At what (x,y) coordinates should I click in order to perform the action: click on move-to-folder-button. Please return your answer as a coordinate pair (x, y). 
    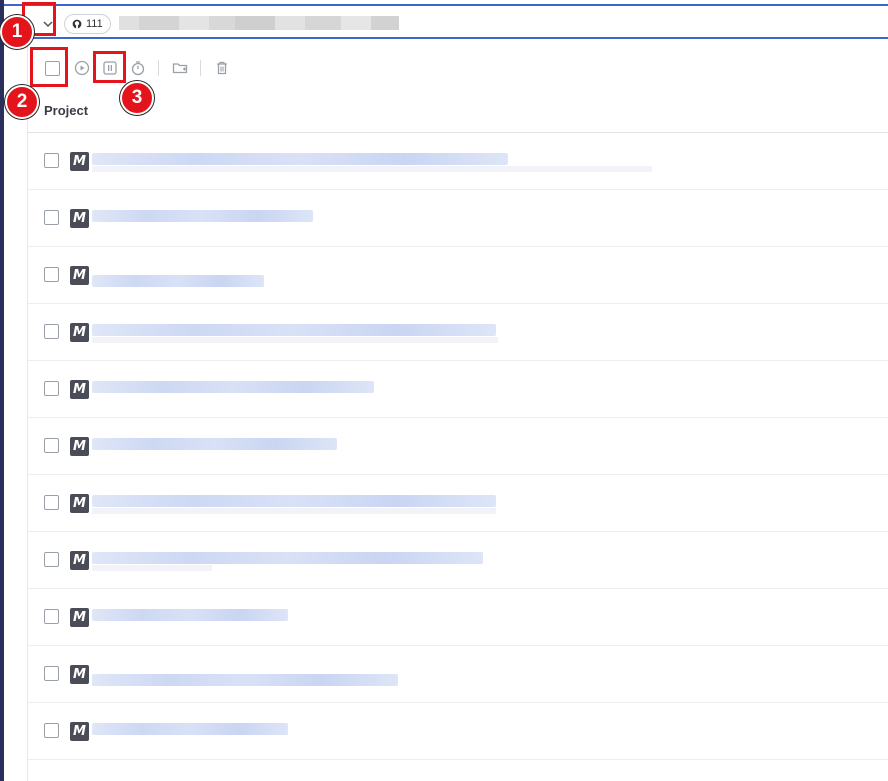
    Looking at the image, I should click on (180, 68).